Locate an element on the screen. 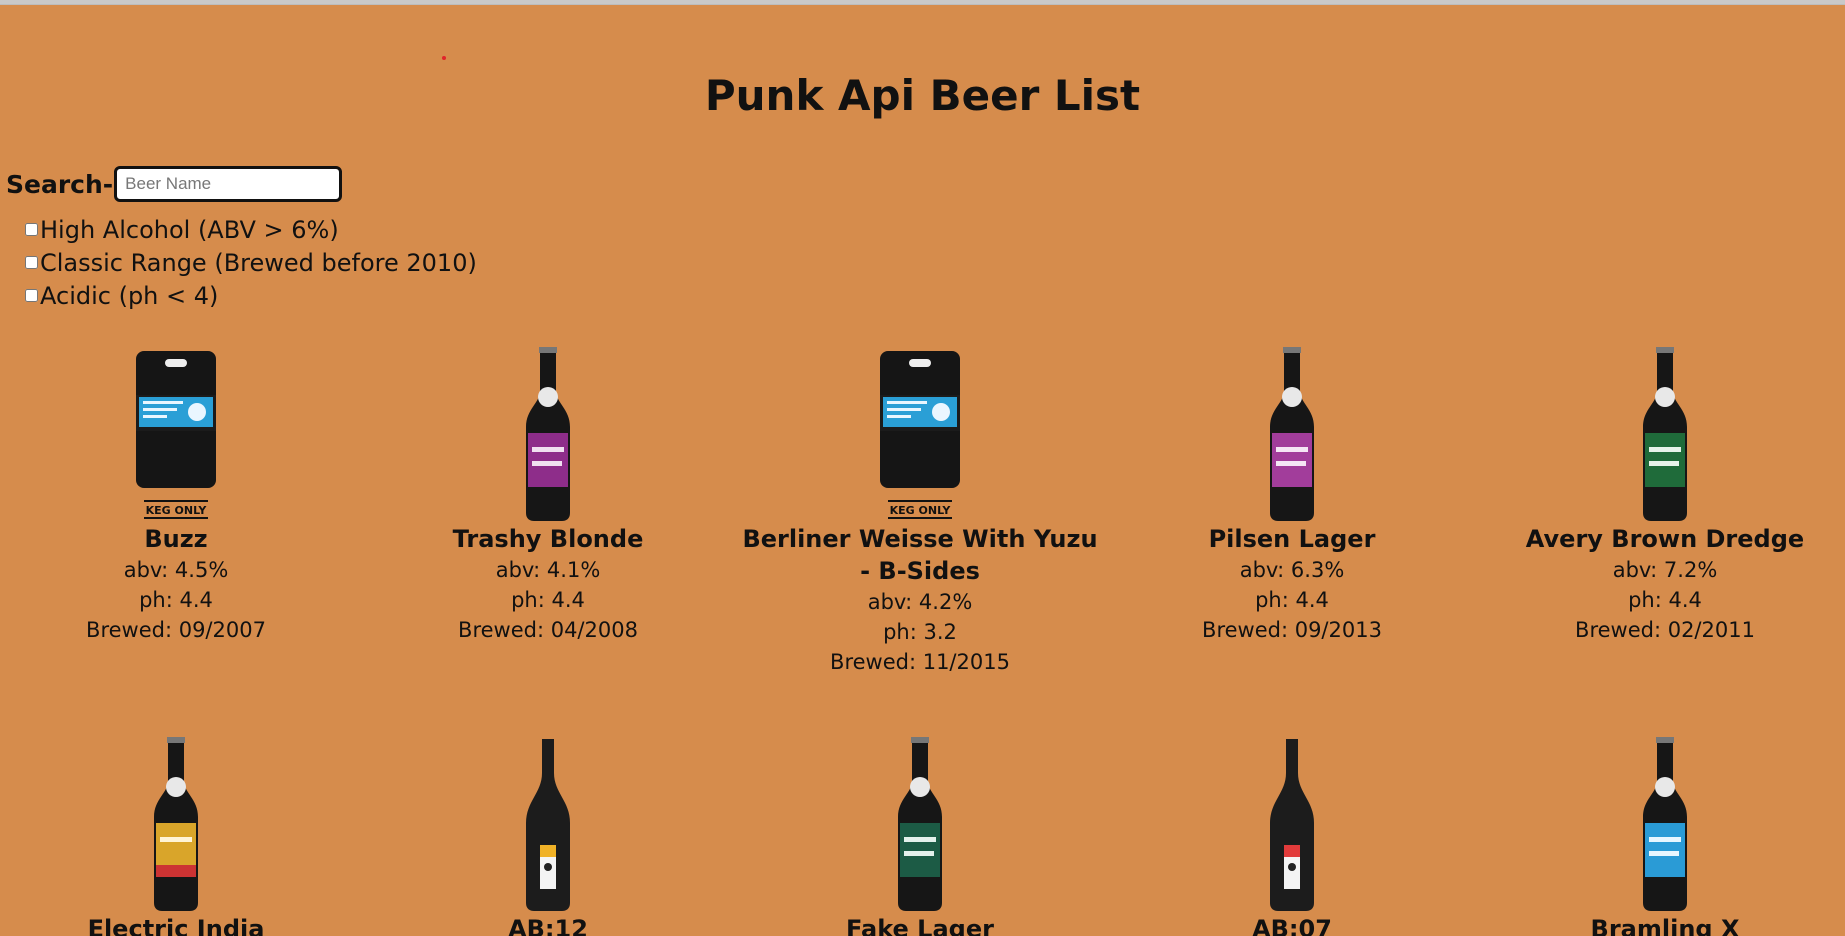  beer-name: Avery Brown Dredge is located at coordinates (1665, 539).